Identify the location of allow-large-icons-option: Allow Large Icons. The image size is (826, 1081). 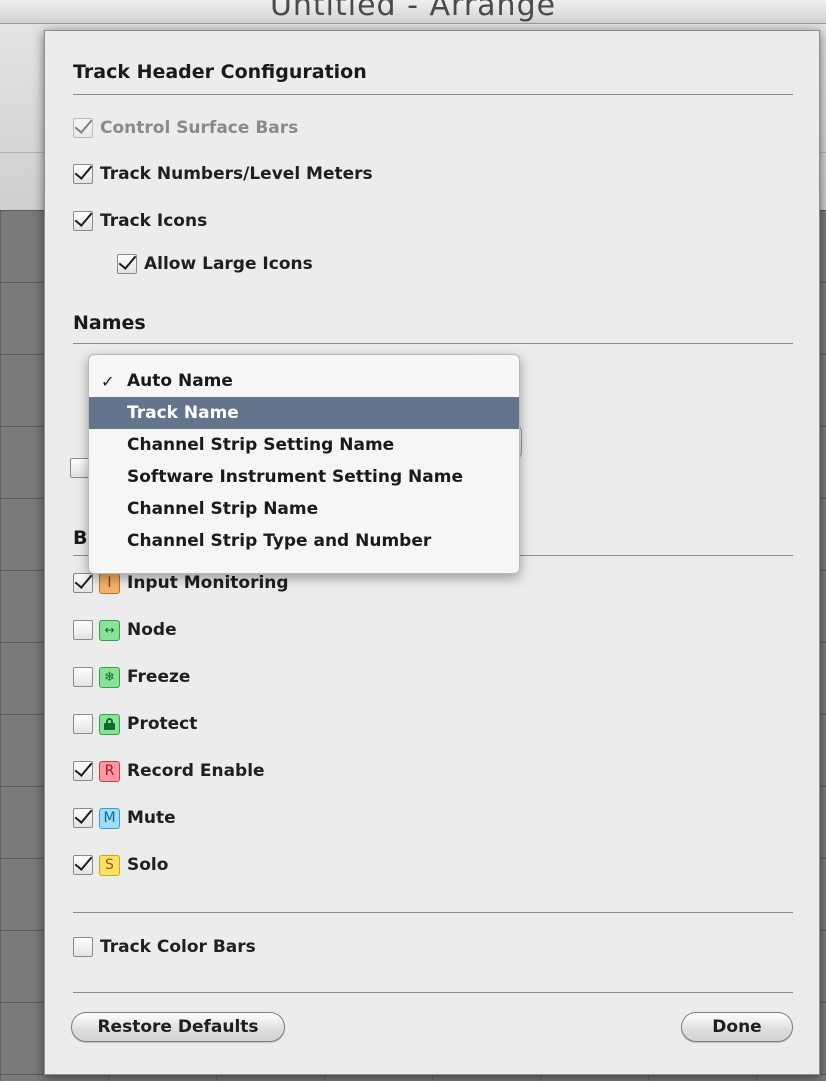
(215, 264).